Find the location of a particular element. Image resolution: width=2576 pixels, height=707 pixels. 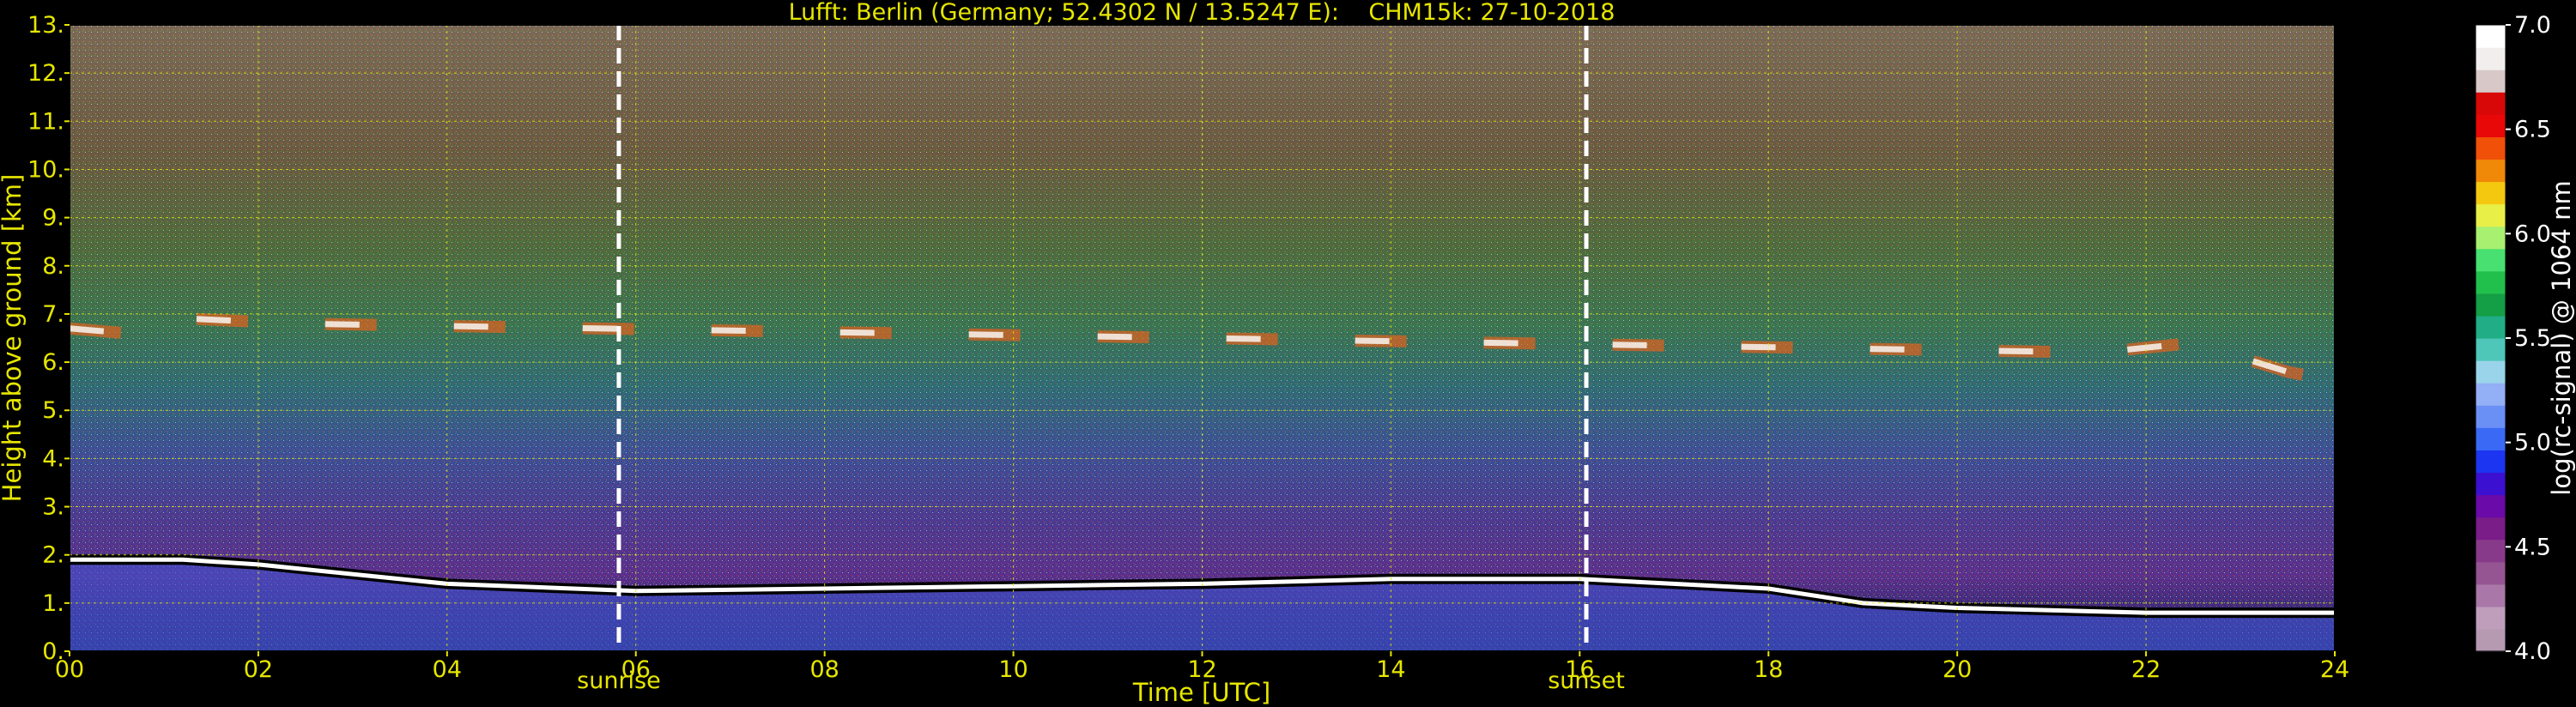

y-tick-label: 6. is located at coordinates (53, 363).